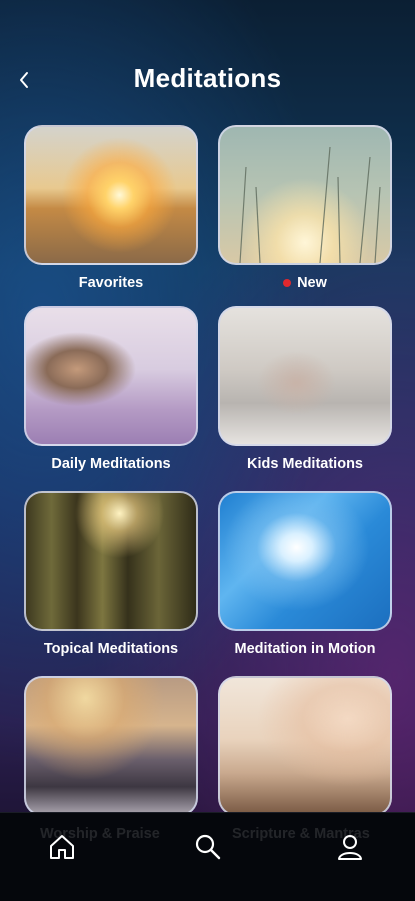  I want to click on tile-topical-meditations: Topical Meditations, so click(111, 574).